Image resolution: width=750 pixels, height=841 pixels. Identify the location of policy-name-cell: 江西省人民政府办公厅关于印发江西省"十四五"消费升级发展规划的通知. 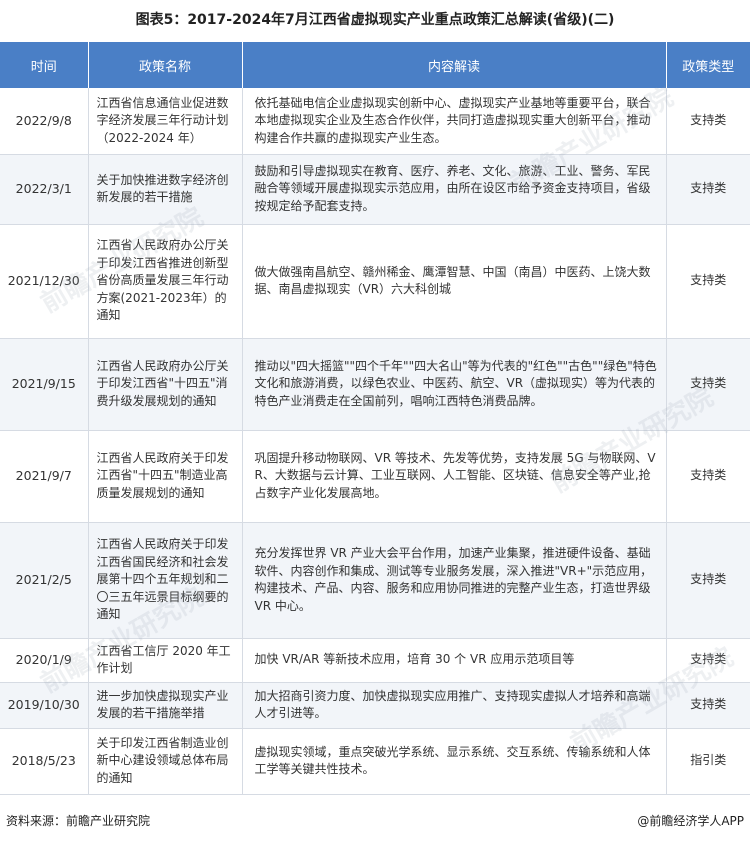
(165, 384).